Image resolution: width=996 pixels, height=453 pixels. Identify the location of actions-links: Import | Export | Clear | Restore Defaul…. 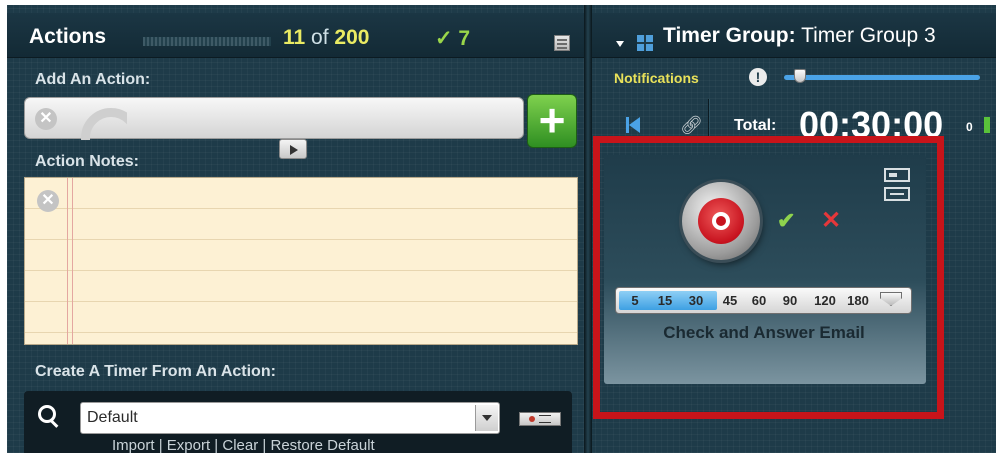
(243, 445).